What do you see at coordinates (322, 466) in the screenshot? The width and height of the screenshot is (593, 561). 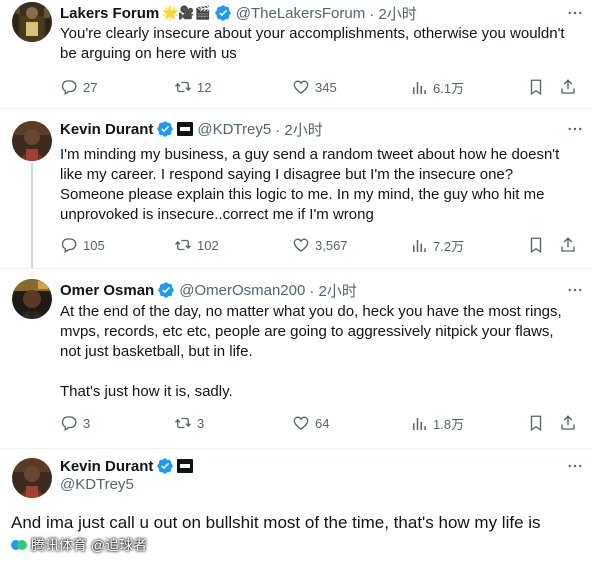 I see `tweet-header: Kevin Durant` at bounding box center [322, 466].